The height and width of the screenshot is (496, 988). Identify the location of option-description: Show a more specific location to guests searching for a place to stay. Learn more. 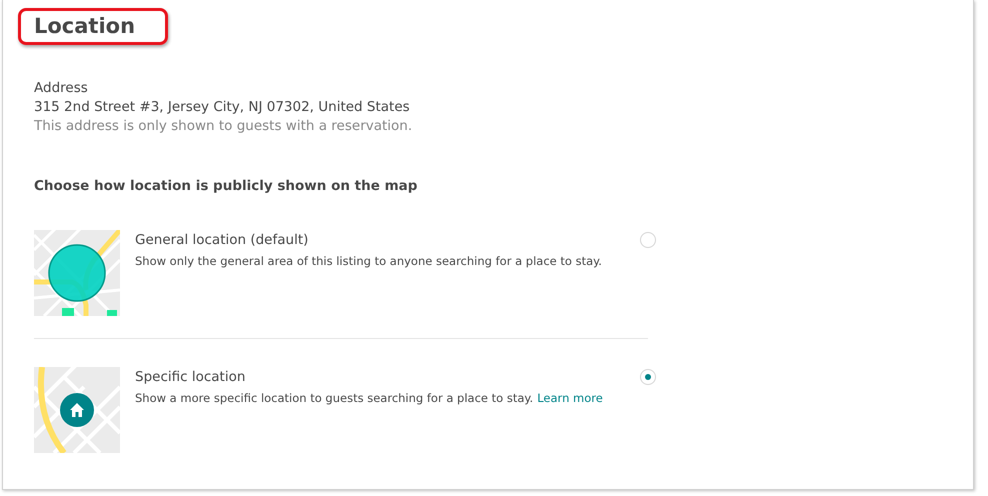
(369, 398).